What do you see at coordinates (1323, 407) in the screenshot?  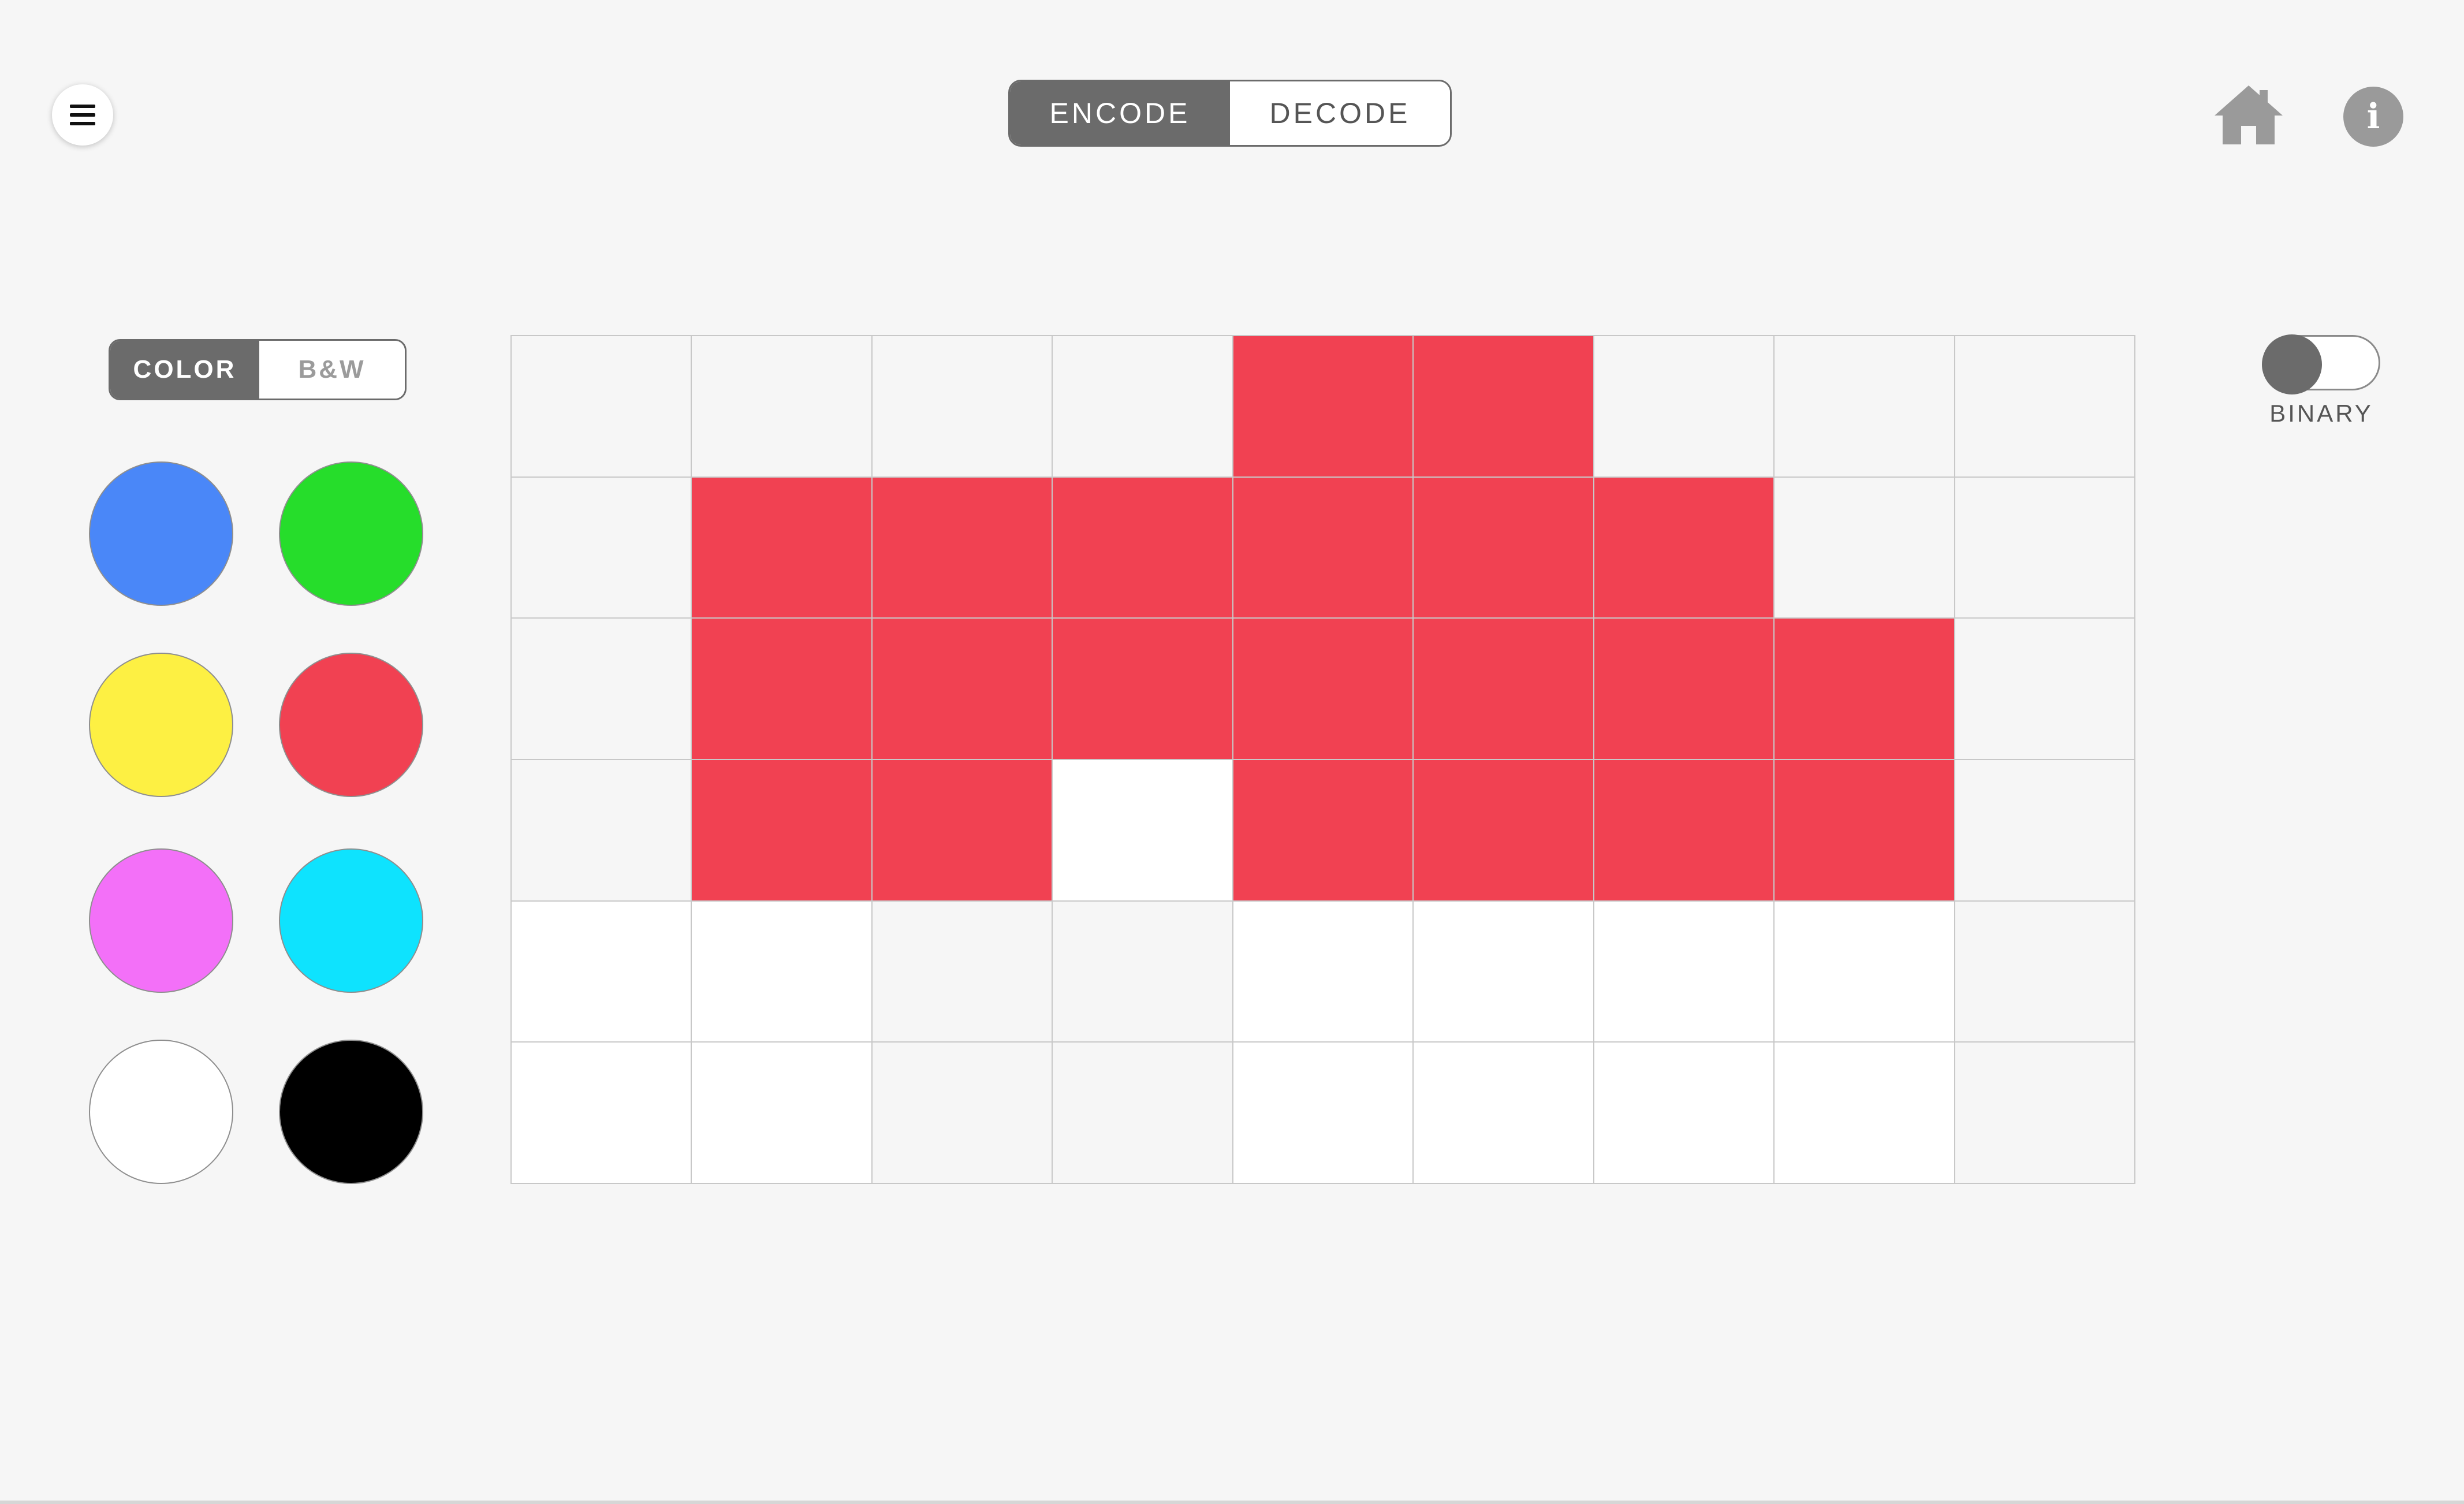 I see `grid-cell-r1-c5` at bounding box center [1323, 407].